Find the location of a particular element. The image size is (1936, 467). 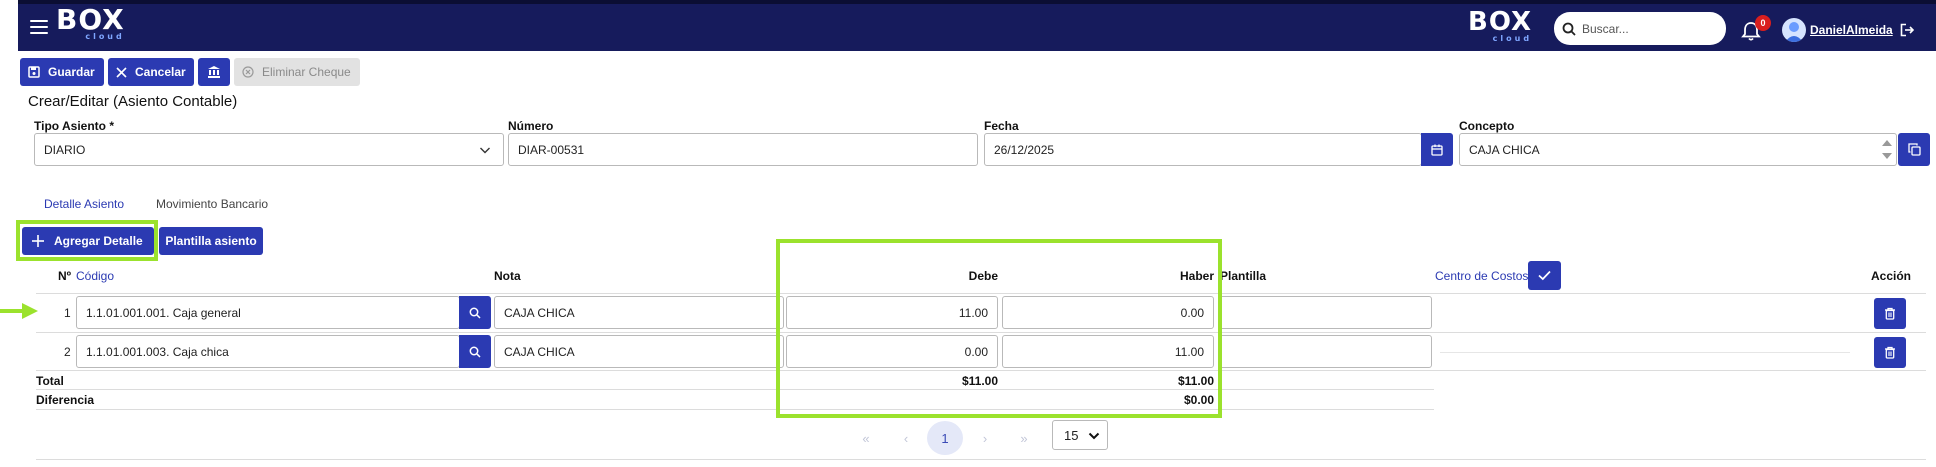

cancel-button: Cancelar is located at coordinates (151, 72).